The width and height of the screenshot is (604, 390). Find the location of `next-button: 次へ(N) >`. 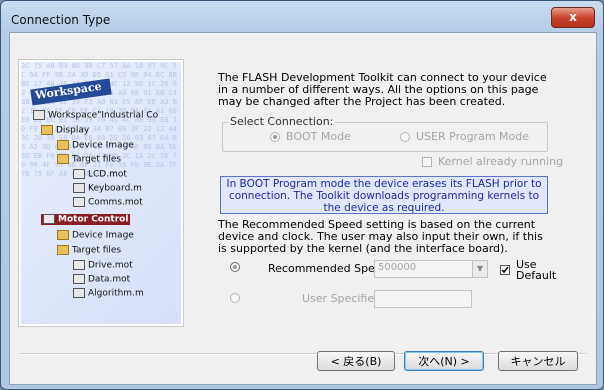

next-button: 次へ(N) > is located at coordinates (444, 361).